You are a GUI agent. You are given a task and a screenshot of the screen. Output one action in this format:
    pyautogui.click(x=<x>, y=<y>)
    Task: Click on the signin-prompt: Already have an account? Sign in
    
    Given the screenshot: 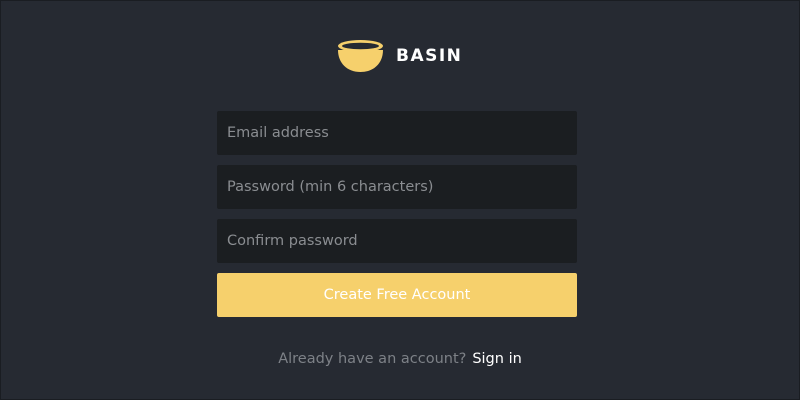 What is the action you would take?
    pyautogui.click(x=400, y=359)
    